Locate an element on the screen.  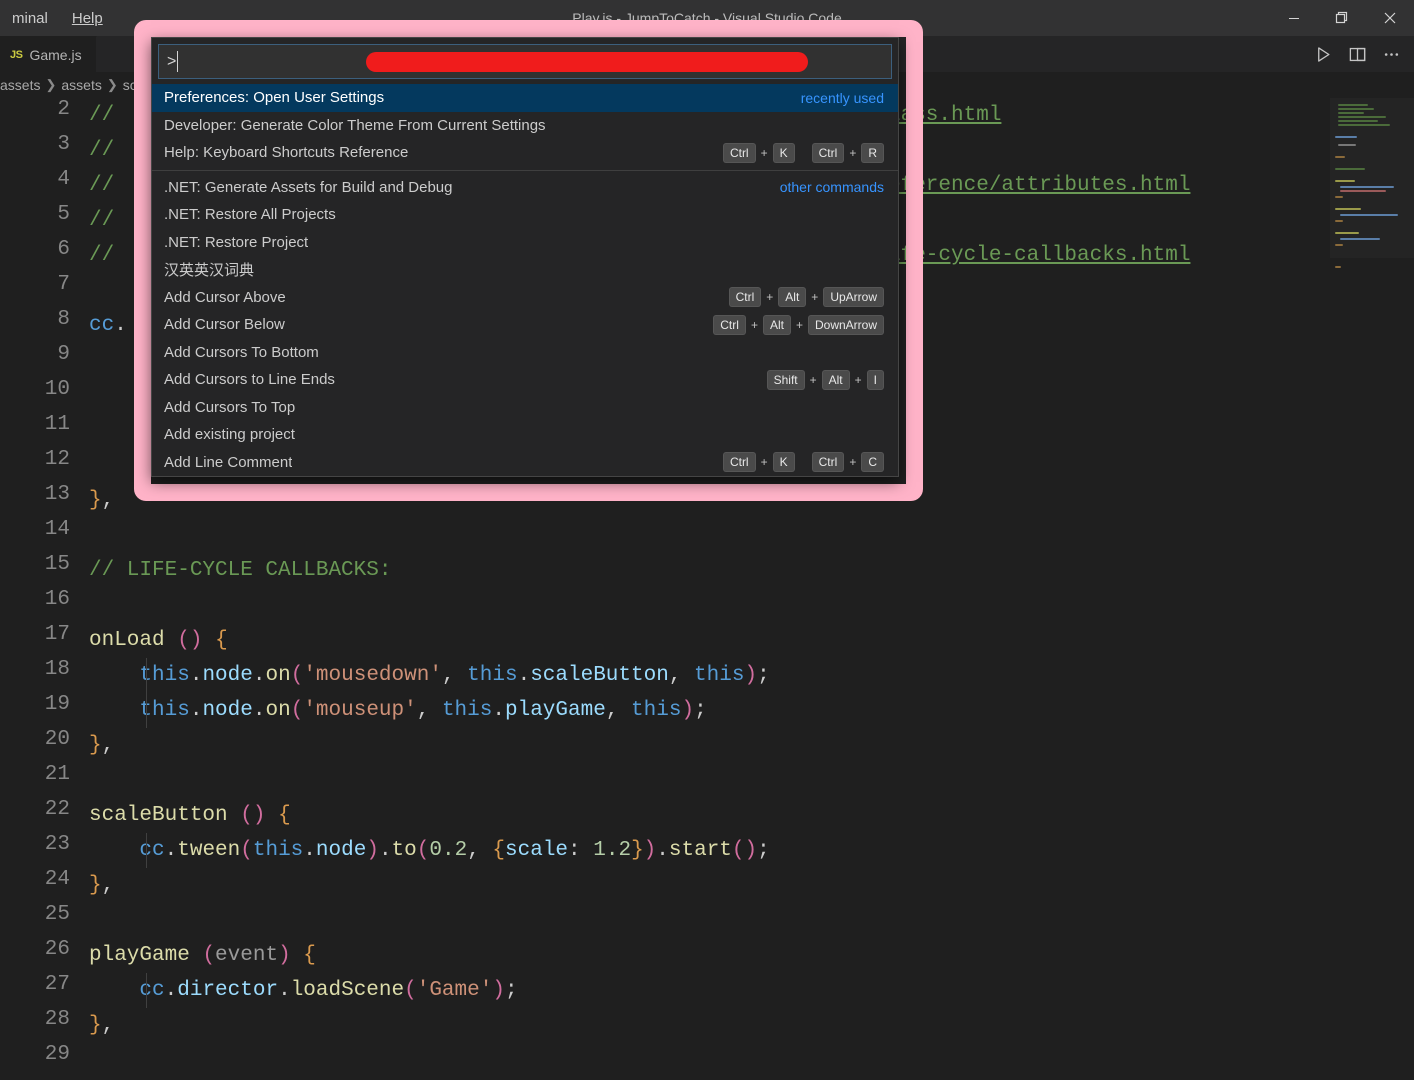
menu-terminal: minal is located at coordinates (30, 18).